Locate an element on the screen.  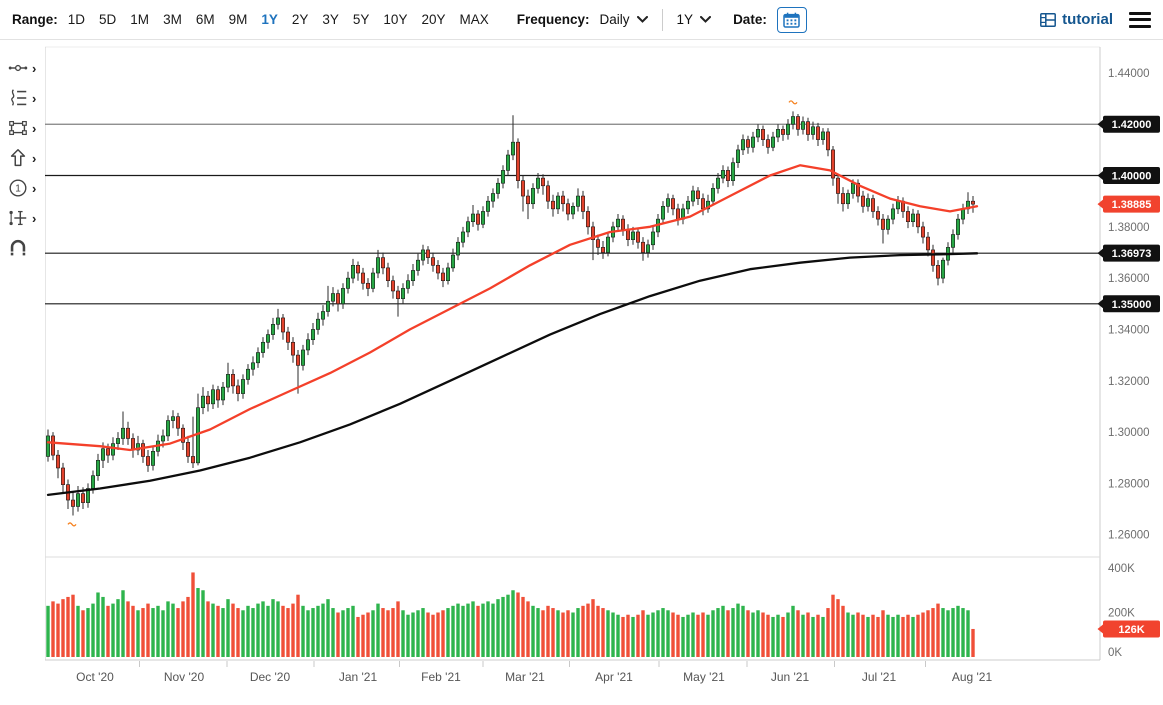
price-axis-label: 1.44000 is located at coordinates (1129, 74).